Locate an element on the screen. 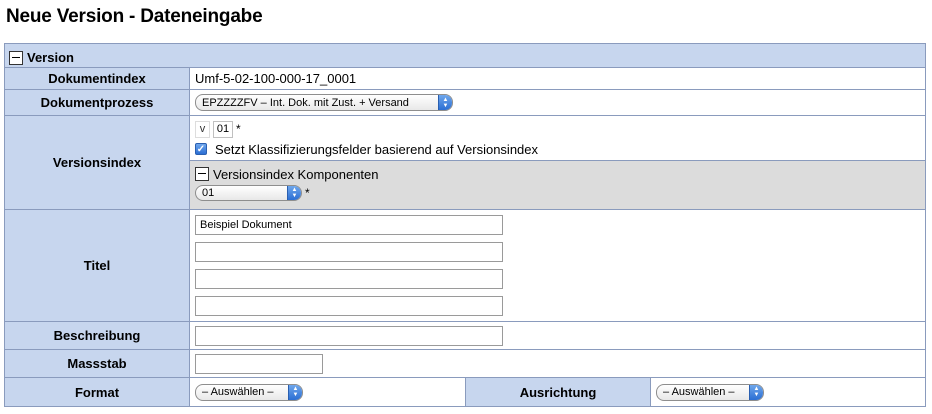  label-versionsindex: Versionsindex is located at coordinates (97, 162).